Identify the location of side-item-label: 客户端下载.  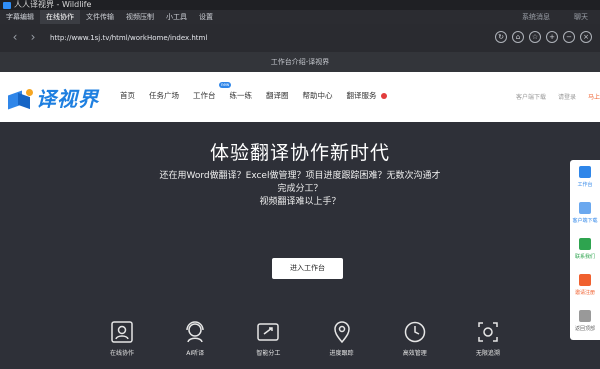
(585, 221).